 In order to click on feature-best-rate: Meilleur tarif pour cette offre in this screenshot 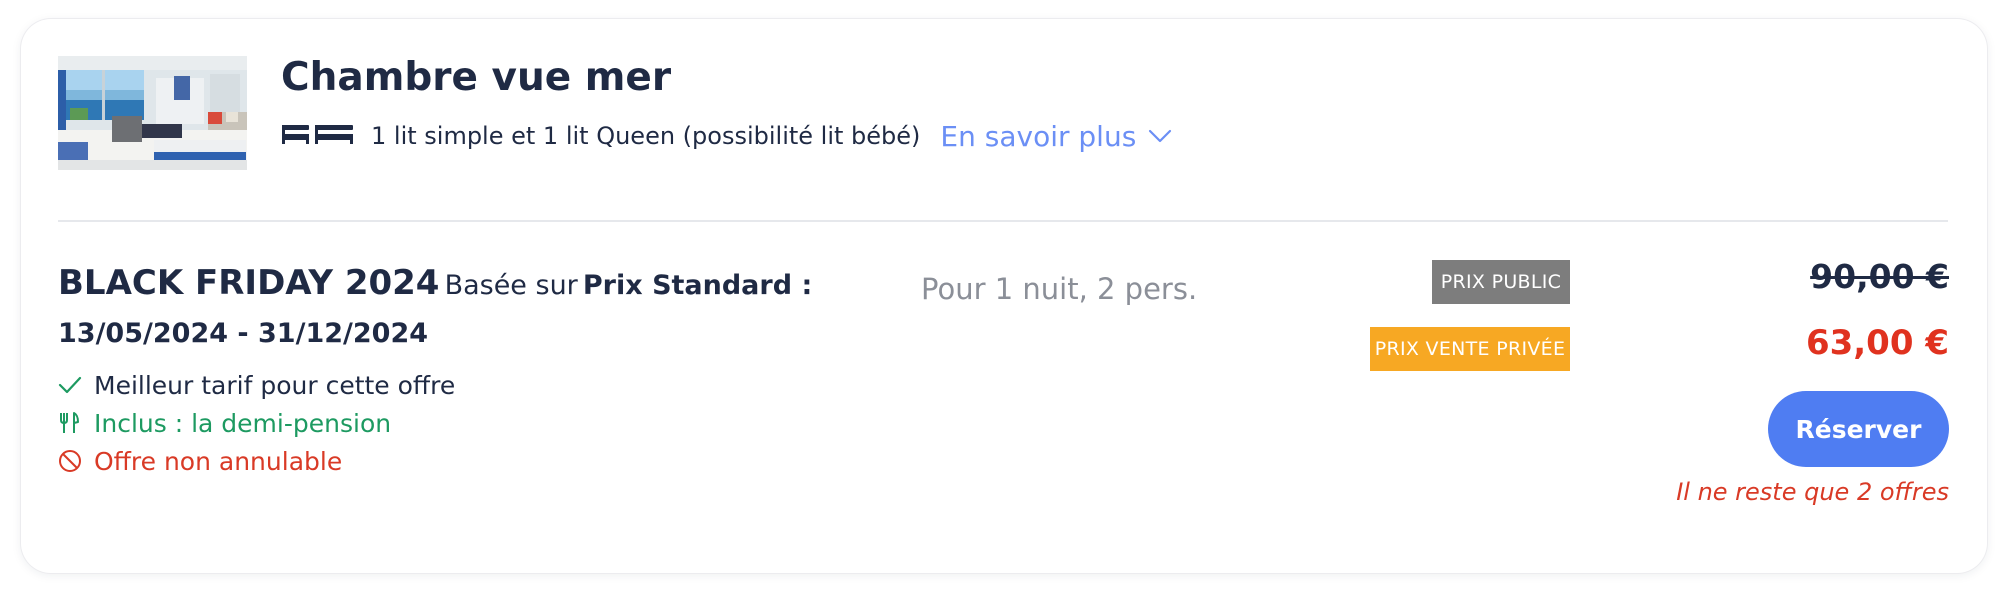, I will do `click(256, 385)`.